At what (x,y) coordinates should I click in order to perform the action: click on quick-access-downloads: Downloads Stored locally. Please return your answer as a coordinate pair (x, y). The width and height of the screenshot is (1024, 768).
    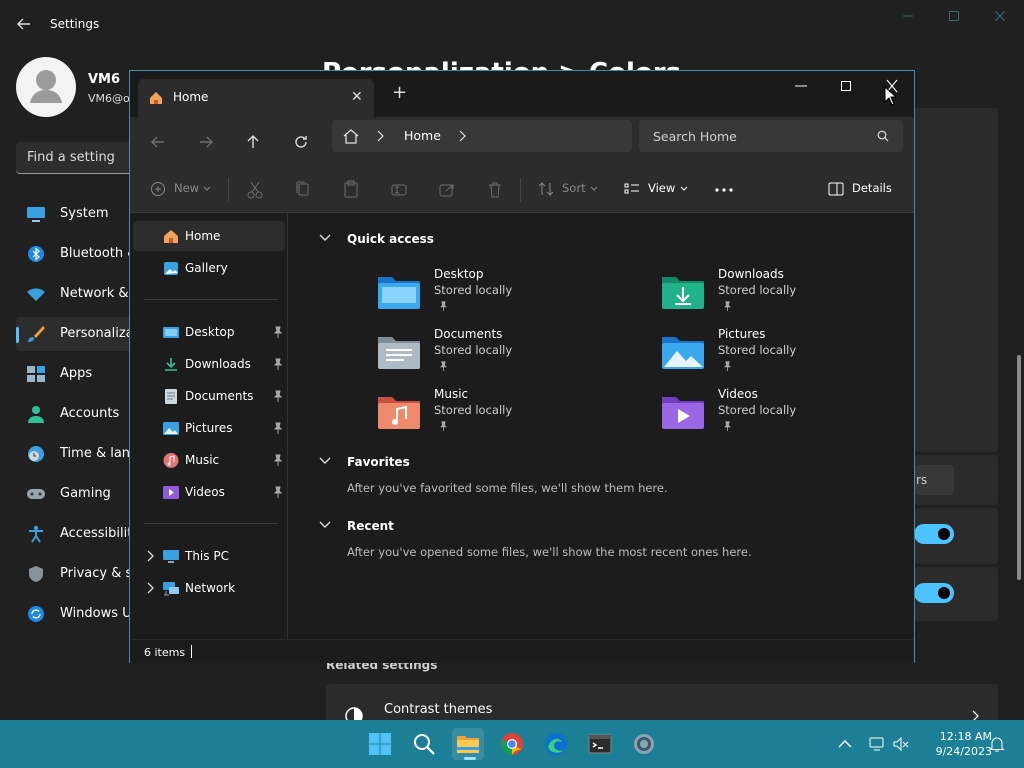
    Looking at the image, I should click on (781, 295).